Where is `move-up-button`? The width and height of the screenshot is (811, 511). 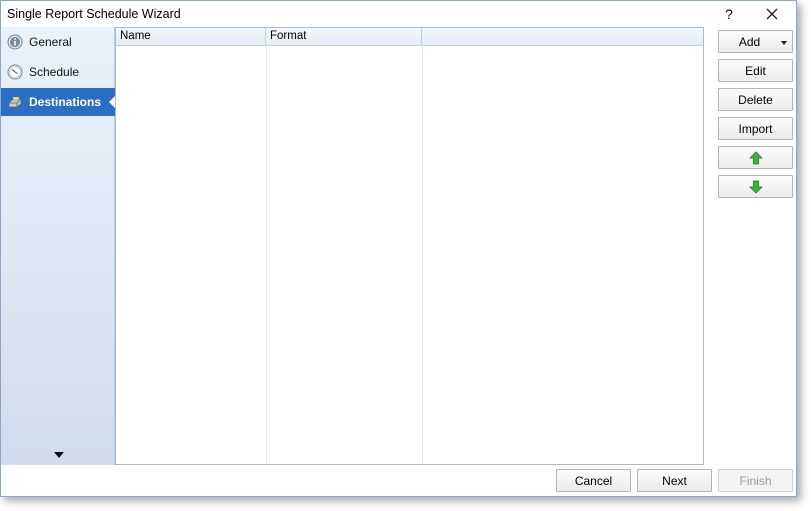 move-up-button is located at coordinates (755, 157).